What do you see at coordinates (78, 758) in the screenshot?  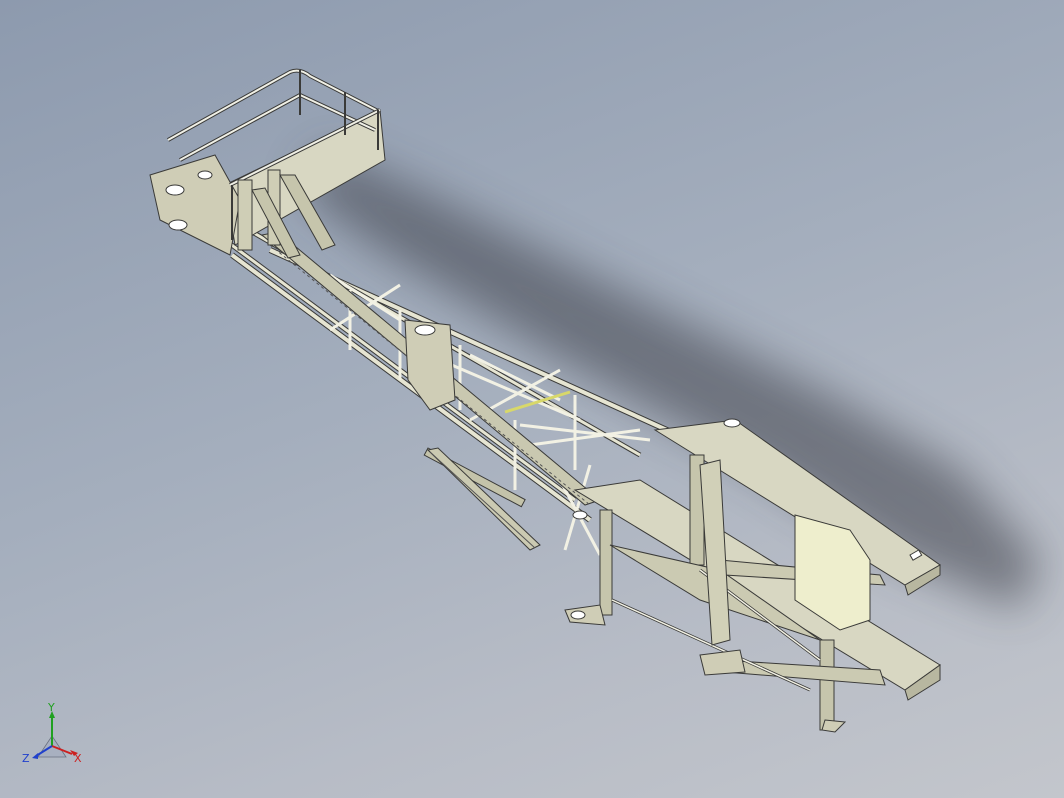 I see `x-axis-label: X` at bounding box center [78, 758].